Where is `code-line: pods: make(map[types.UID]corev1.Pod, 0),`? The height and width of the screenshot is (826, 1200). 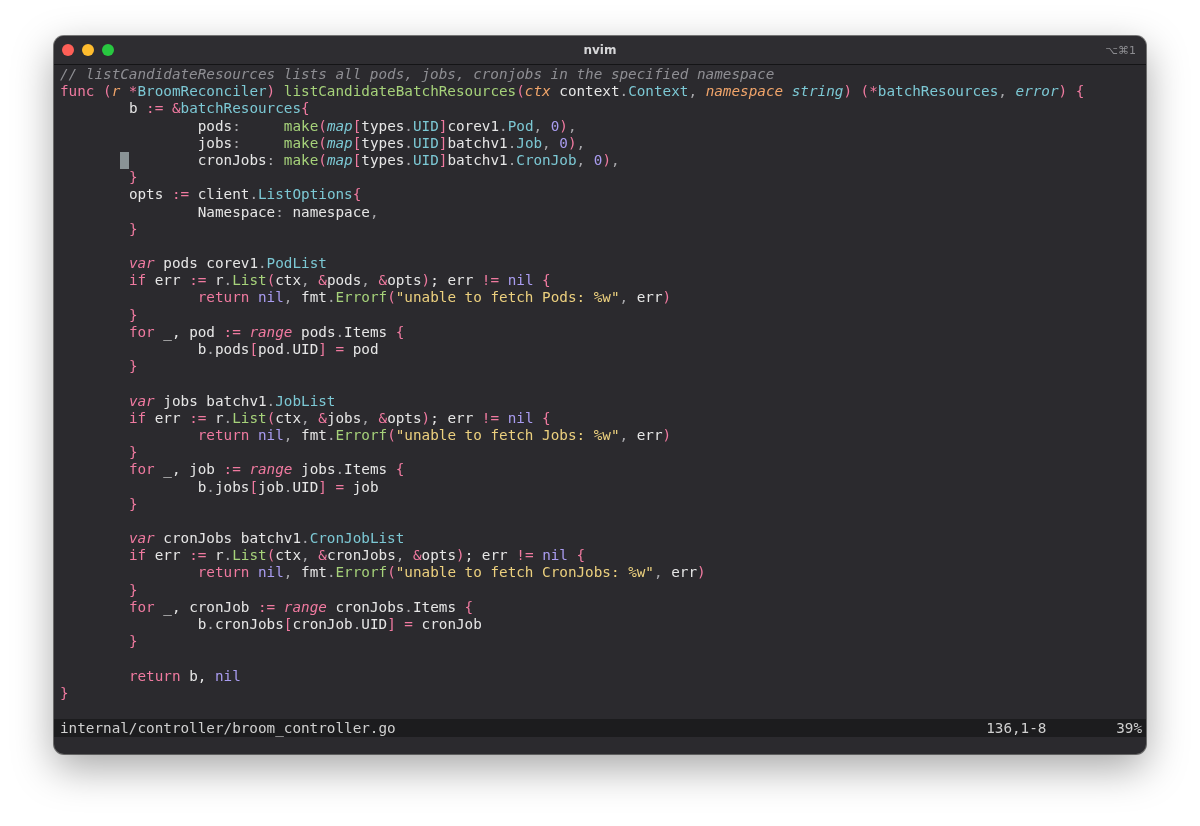
code-line: pods: make(map[types.UID]corev1.Pod, 0), is located at coordinates (386, 126).